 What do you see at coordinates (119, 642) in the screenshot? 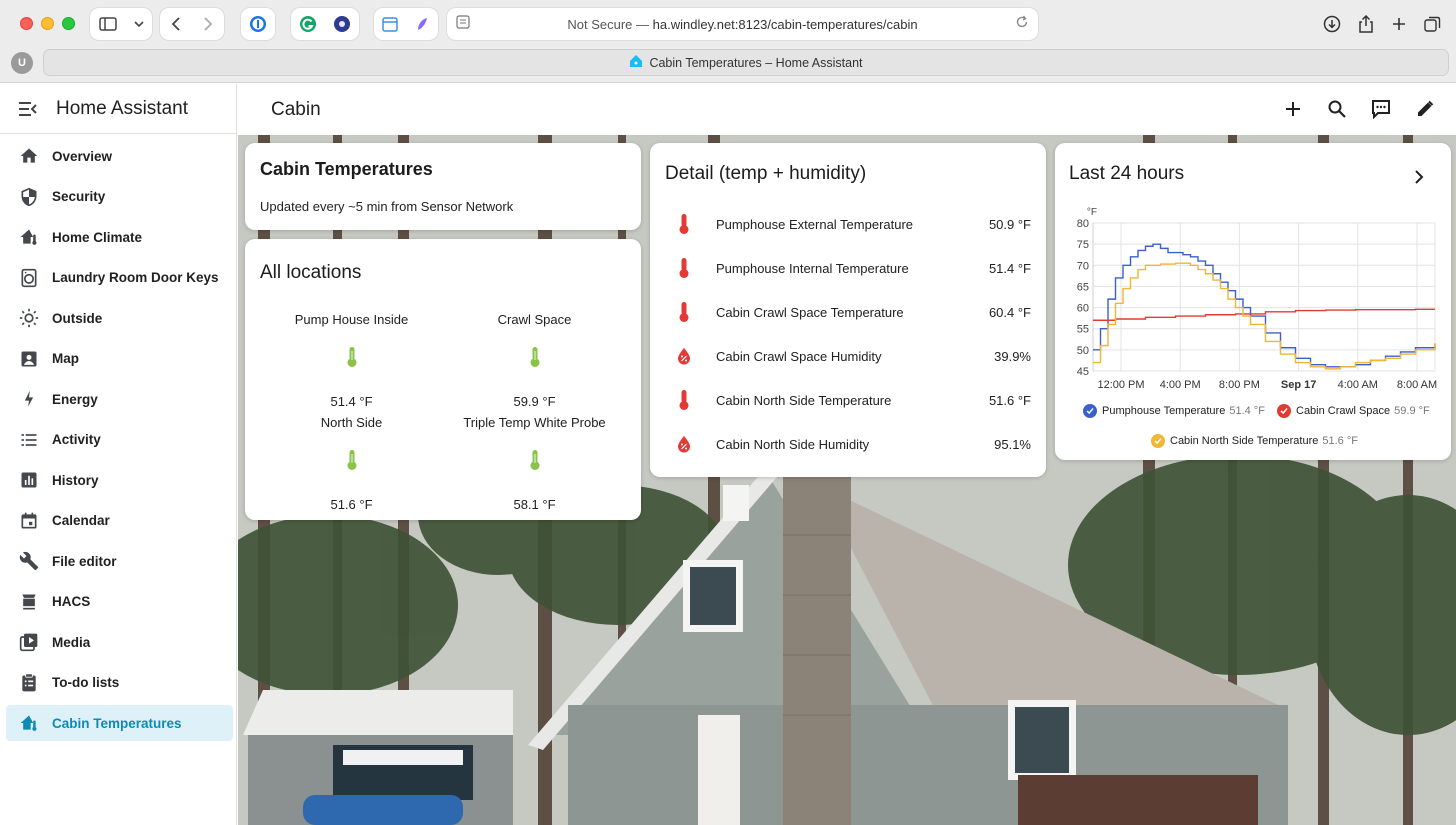
I see `sidebar-item-media: Media` at bounding box center [119, 642].